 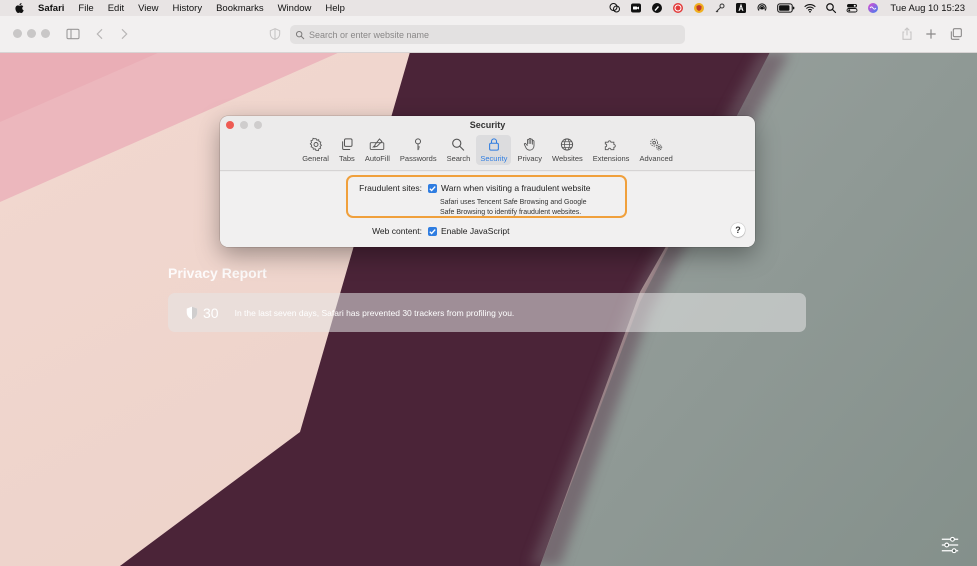 I want to click on tab-label: Search, so click(x=458, y=158).